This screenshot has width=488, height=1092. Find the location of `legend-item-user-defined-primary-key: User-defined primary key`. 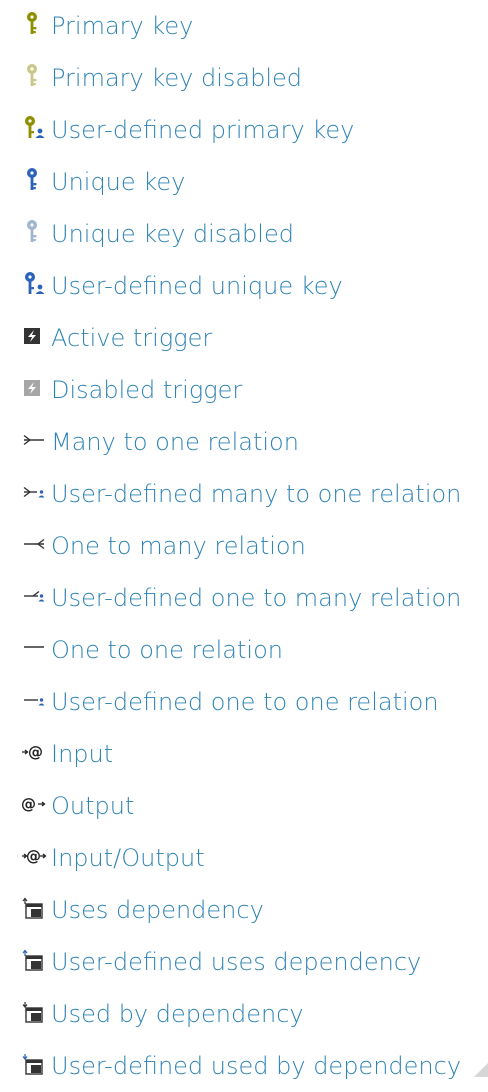

legend-item-user-defined-primary-key: User-defined primary key is located at coordinates (244, 130).